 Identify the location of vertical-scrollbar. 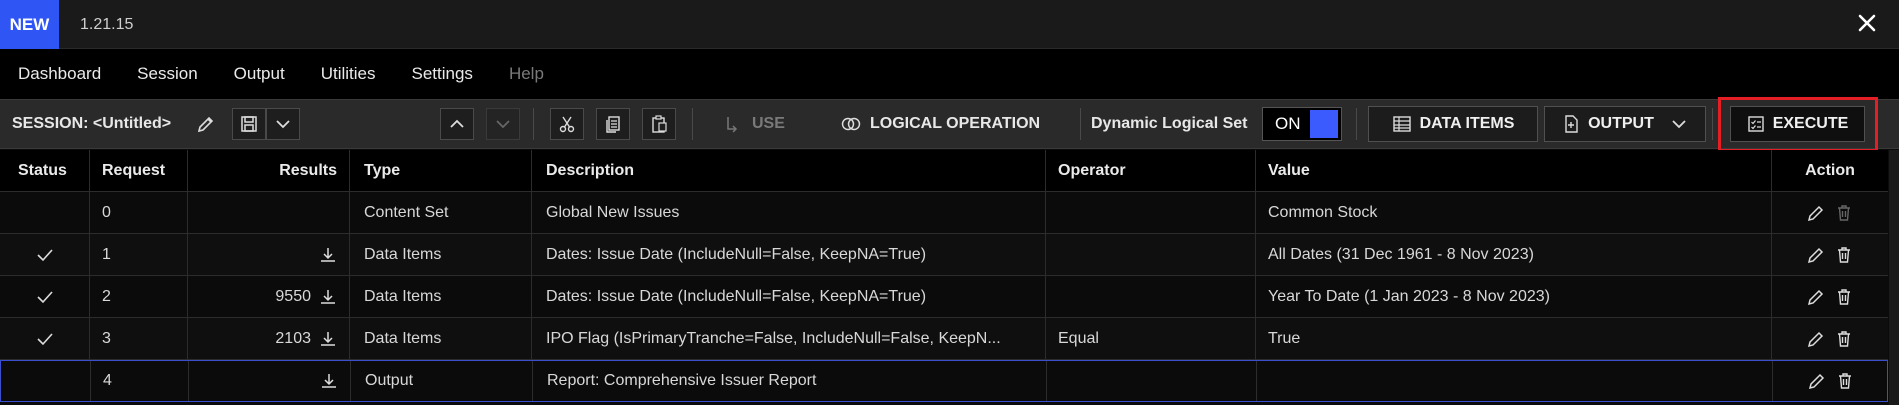
(1894, 277).